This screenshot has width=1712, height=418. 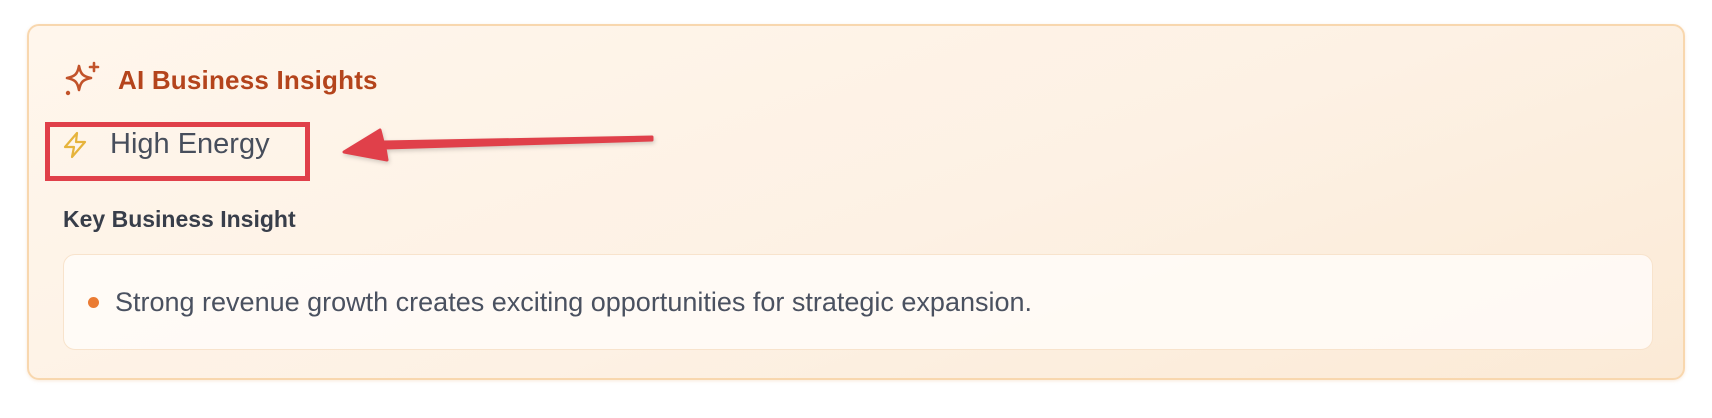 I want to click on card-header: AI Business Insights, so click(x=220, y=80).